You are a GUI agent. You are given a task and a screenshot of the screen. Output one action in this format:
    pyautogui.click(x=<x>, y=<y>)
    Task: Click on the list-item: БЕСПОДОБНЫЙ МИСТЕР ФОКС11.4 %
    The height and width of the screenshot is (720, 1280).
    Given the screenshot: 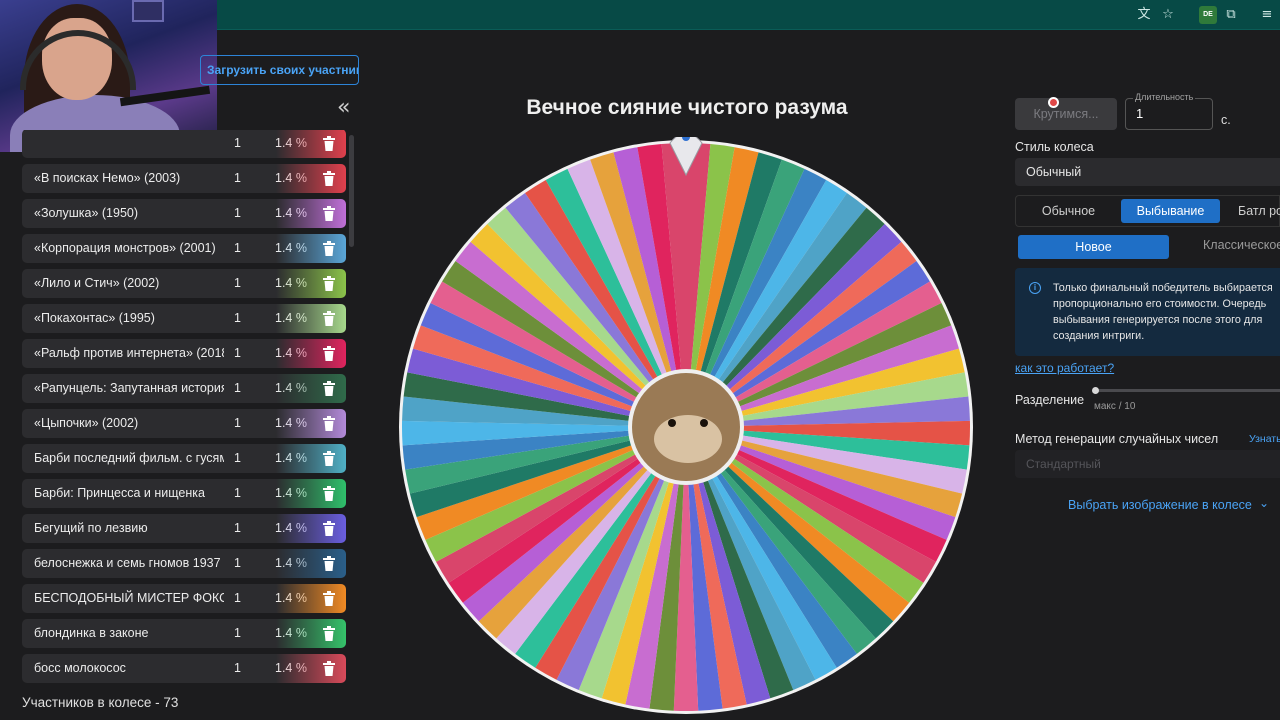 What is the action you would take?
    pyautogui.click(x=184, y=598)
    